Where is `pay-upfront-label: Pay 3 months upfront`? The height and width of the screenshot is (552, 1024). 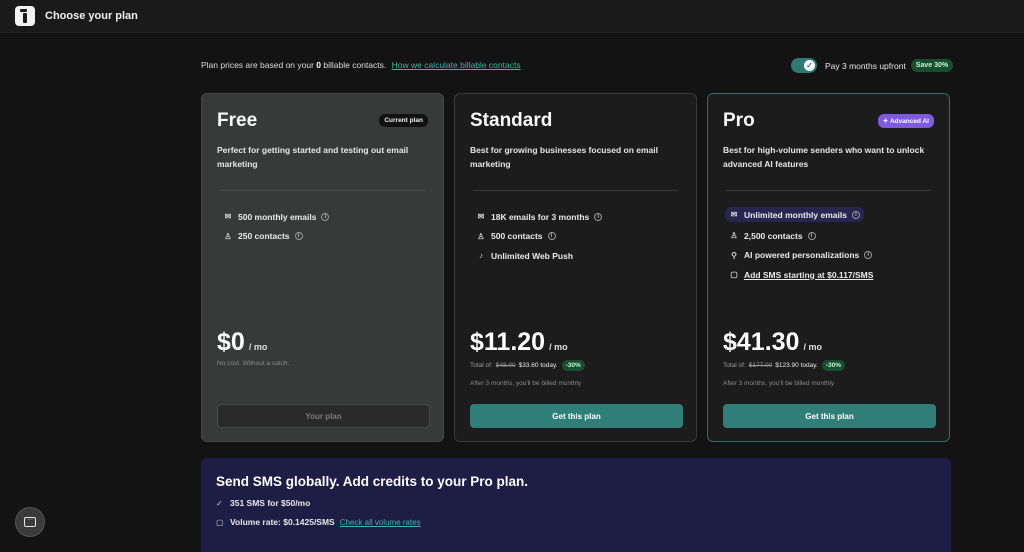 pay-upfront-label: Pay 3 months upfront is located at coordinates (865, 65).